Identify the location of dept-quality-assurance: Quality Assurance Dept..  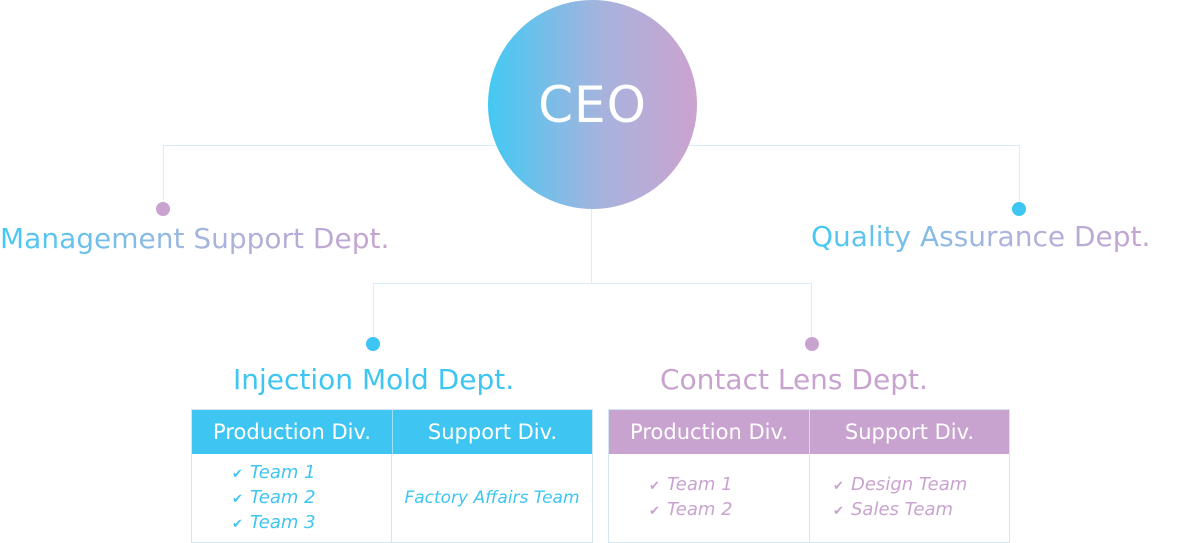
(981, 236).